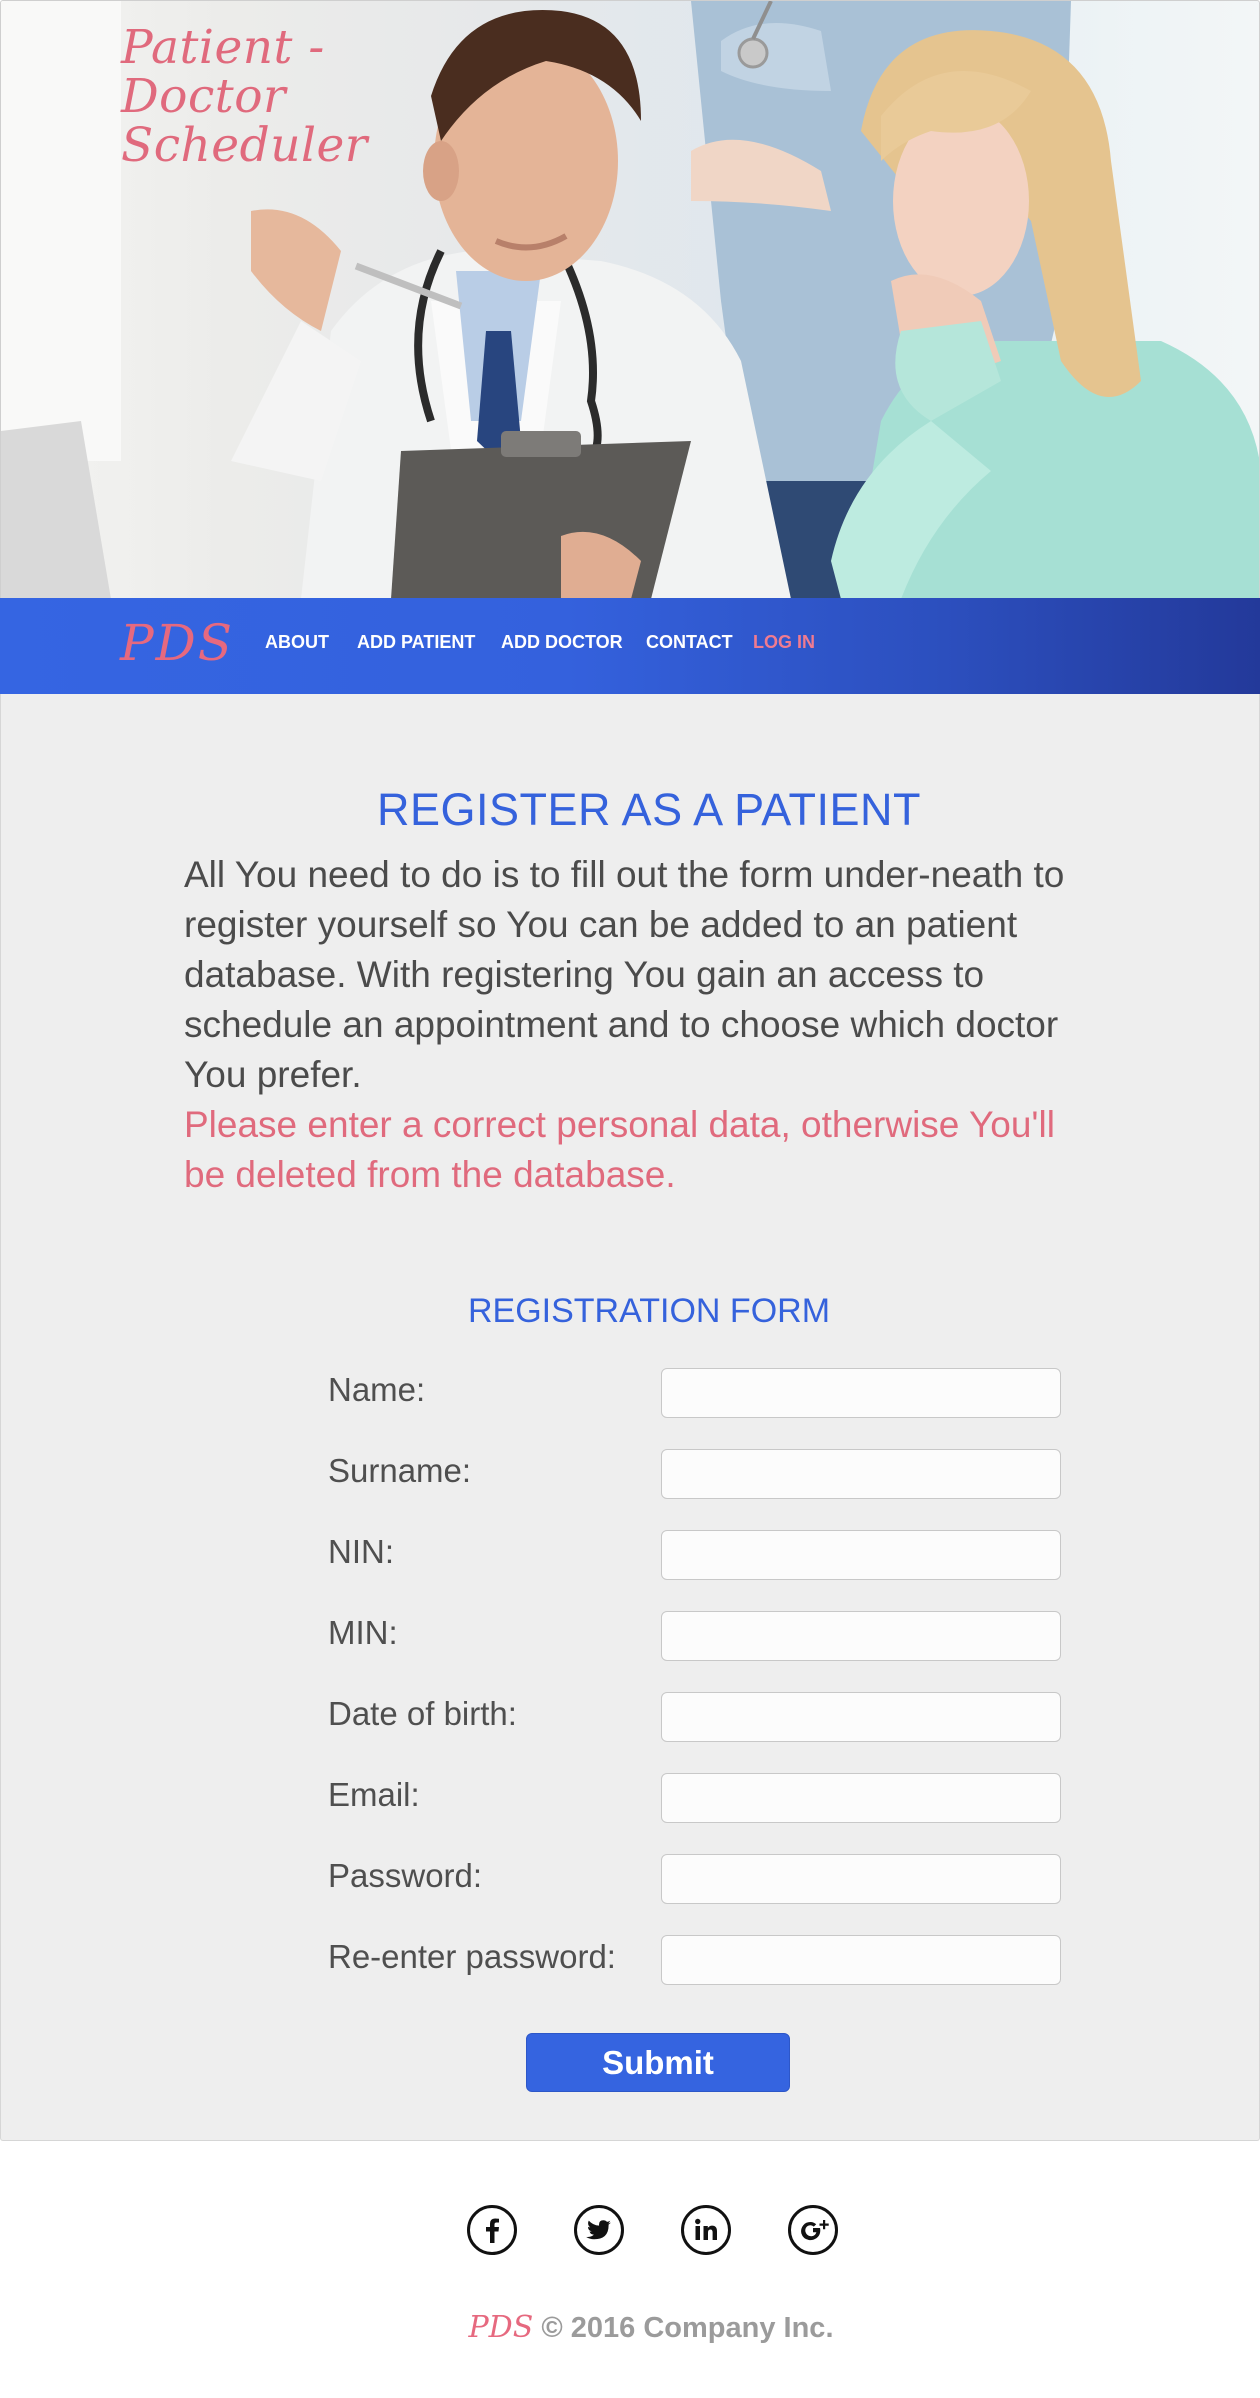 This screenshot has height=2398, width=1260. What do you see at coordinates (416, 642) in the screenshot?
I see `nav-item-add-patient: ADD PATIENT` at bounding box center [416, 642].